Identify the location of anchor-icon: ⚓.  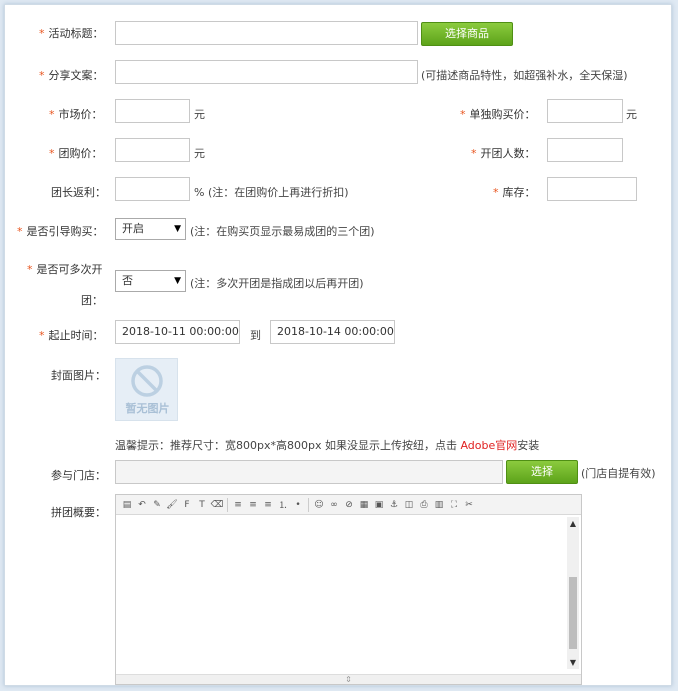
(394, 505).